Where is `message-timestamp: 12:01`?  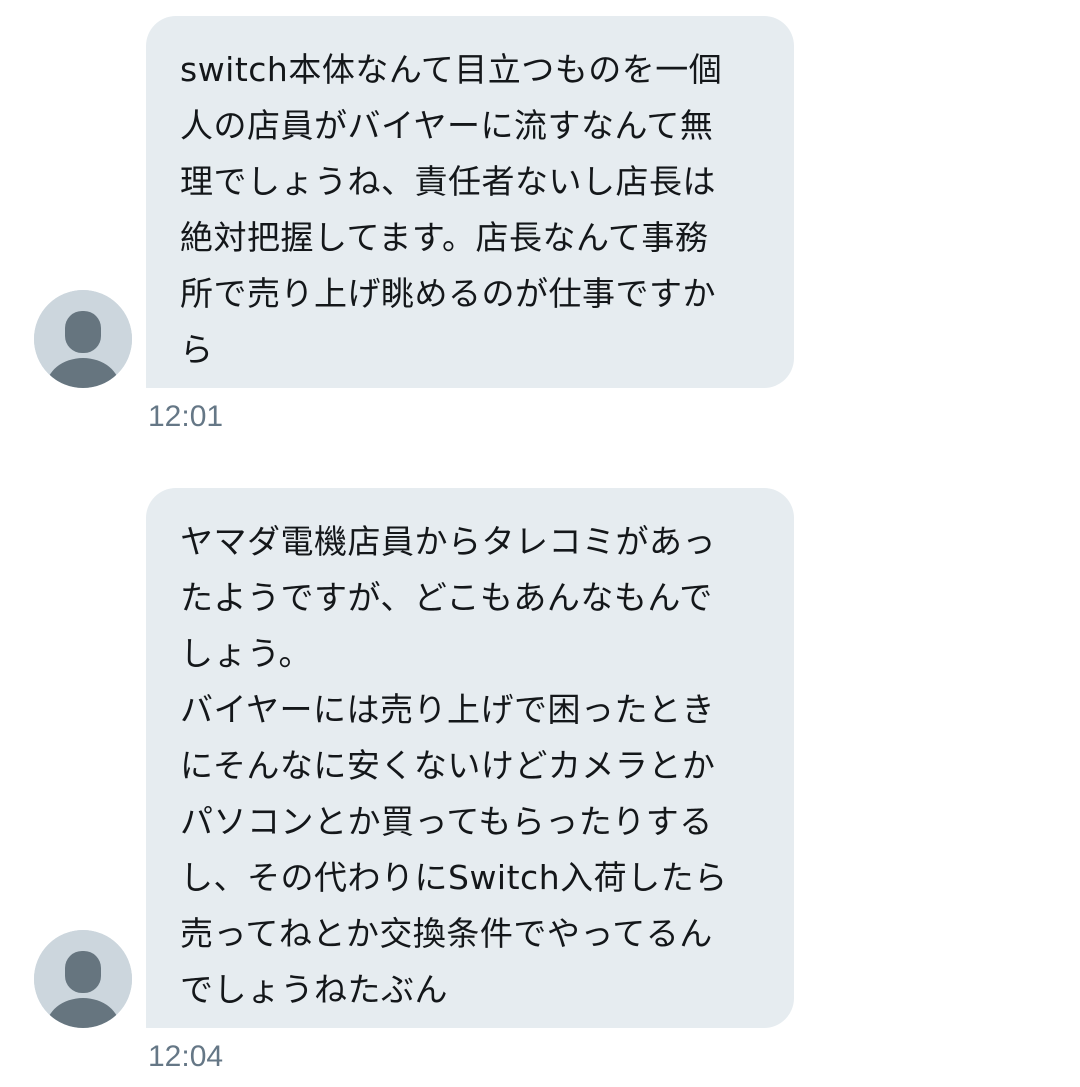
message-timestamp: 12:01 is located at coordinates (186, 416).